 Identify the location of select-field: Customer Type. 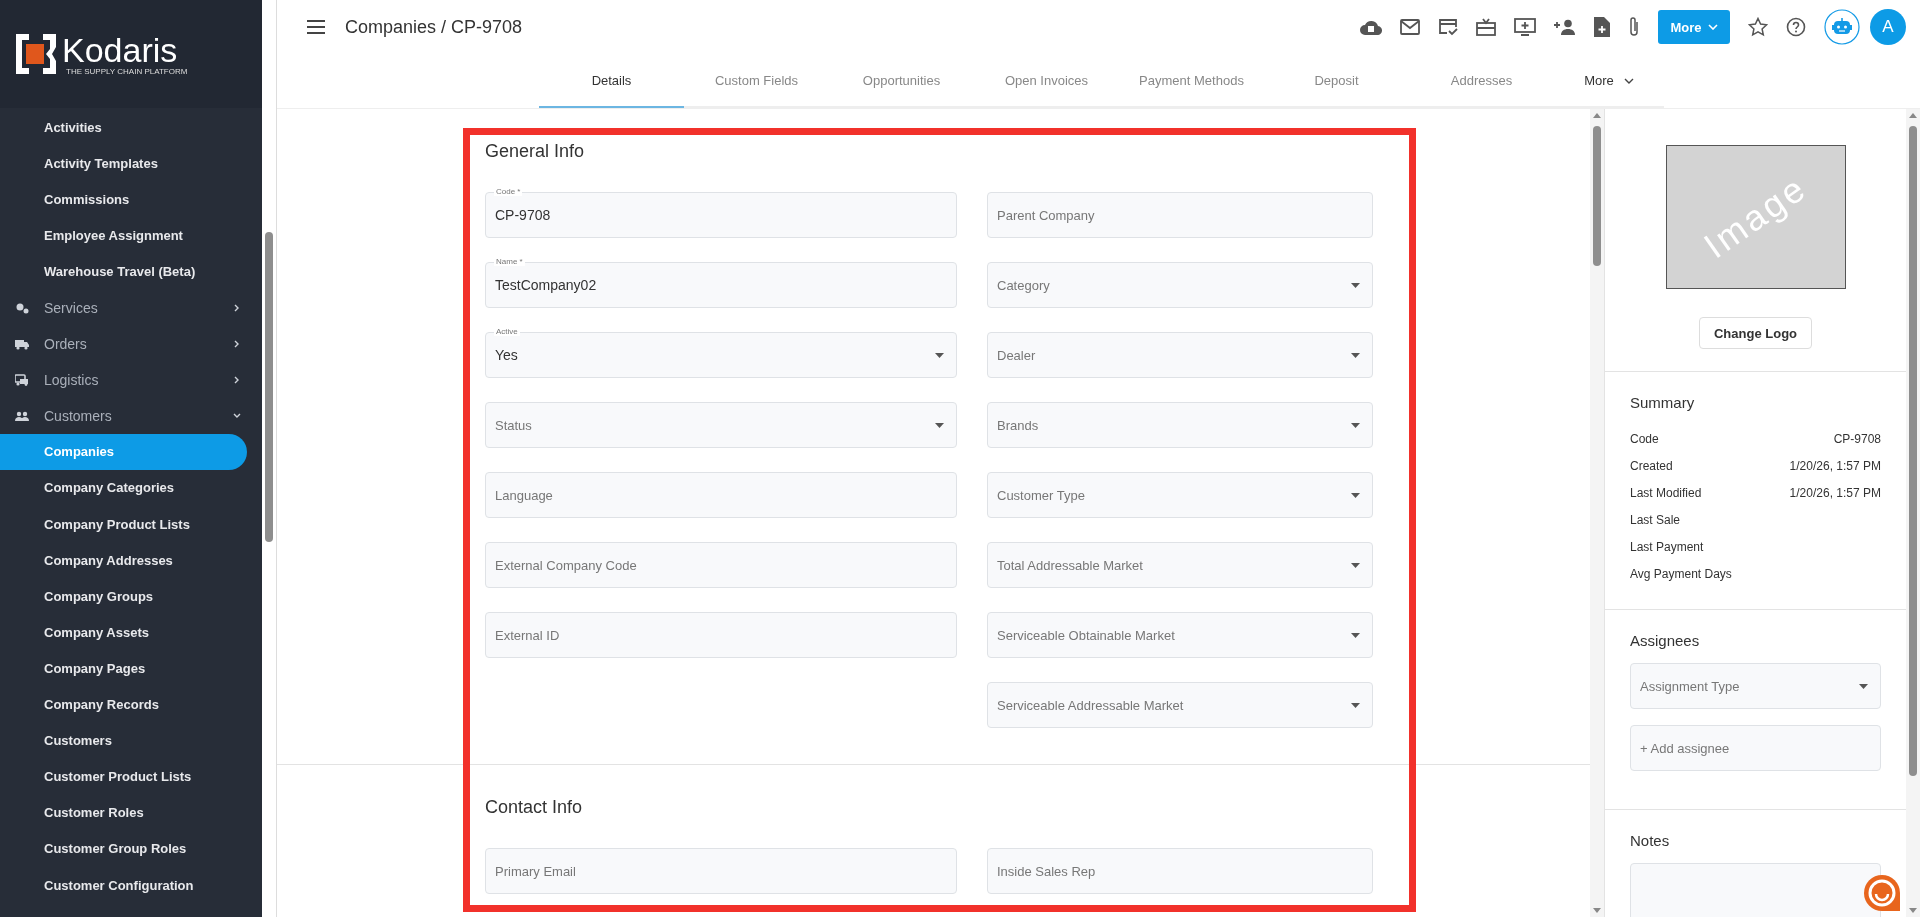
(1180, 495).